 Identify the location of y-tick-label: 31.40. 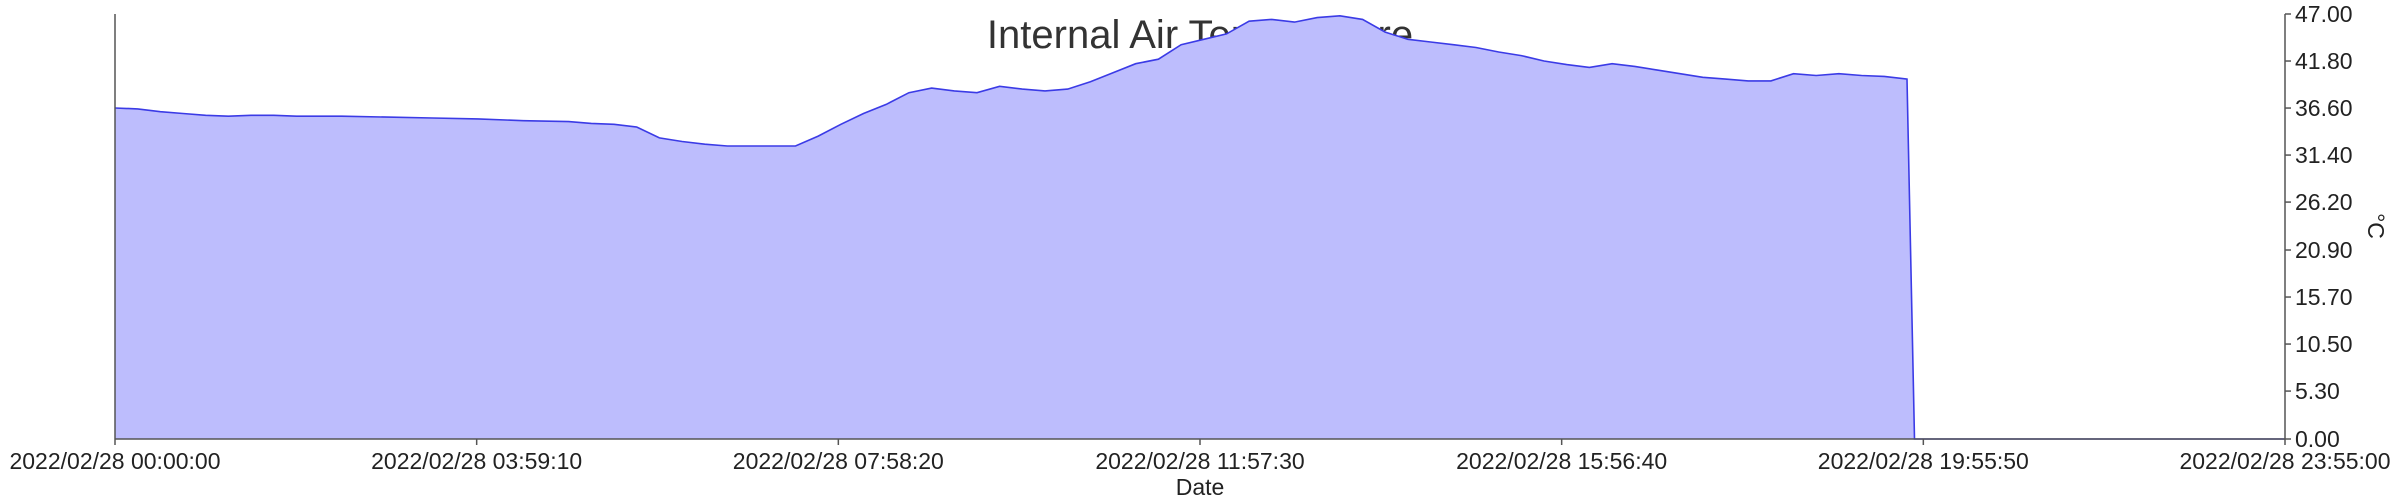
(2324, 155).